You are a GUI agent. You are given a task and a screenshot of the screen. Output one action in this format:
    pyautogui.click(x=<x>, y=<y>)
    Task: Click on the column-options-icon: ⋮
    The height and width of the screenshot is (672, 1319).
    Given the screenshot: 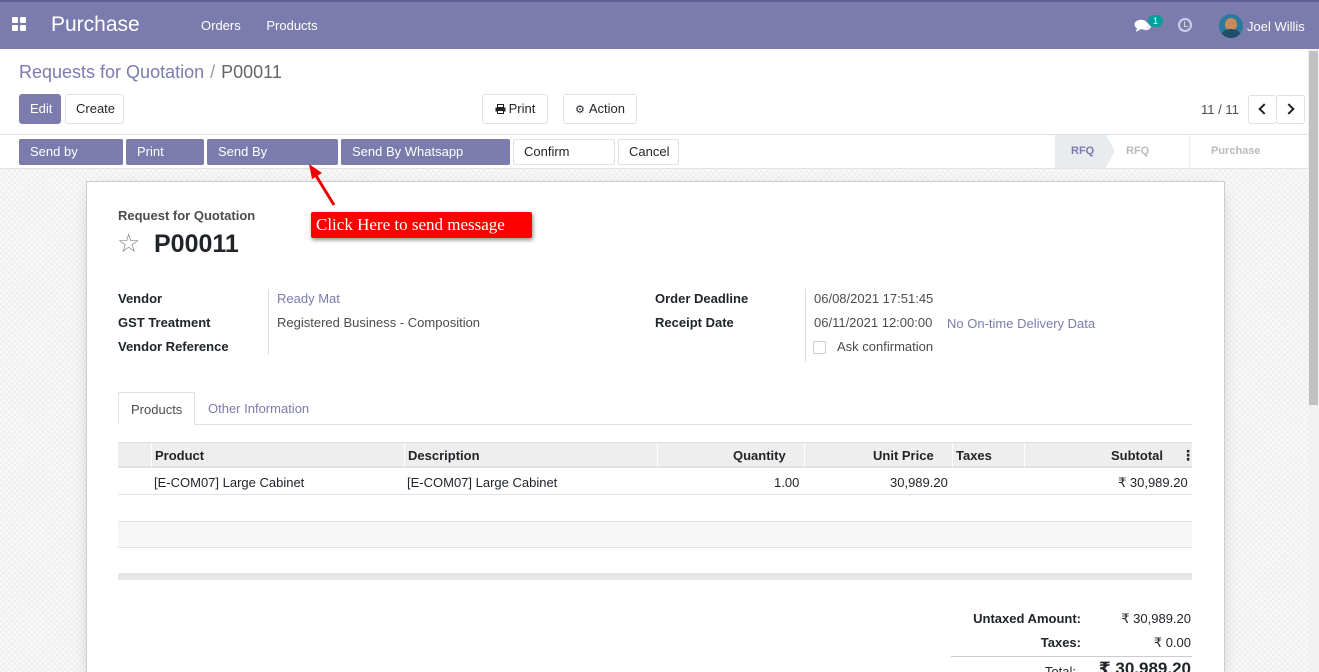 What is the action you would take?
    pyautogui.click(x=1188, y=455)
    